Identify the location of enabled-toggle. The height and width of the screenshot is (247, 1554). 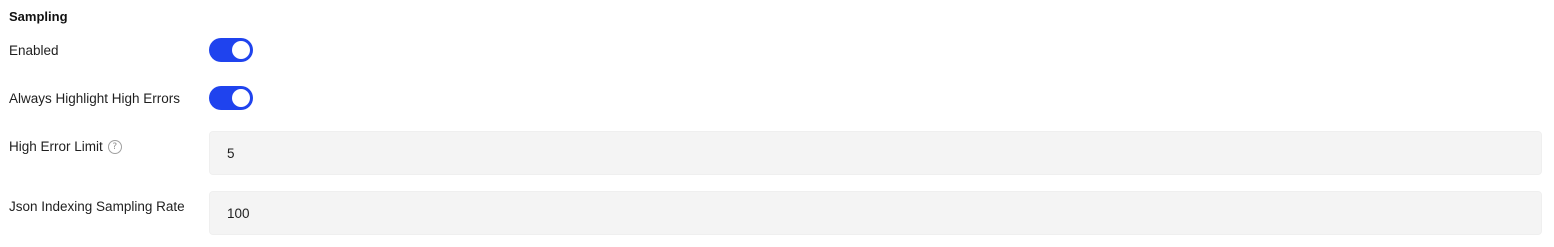
(231, 50).